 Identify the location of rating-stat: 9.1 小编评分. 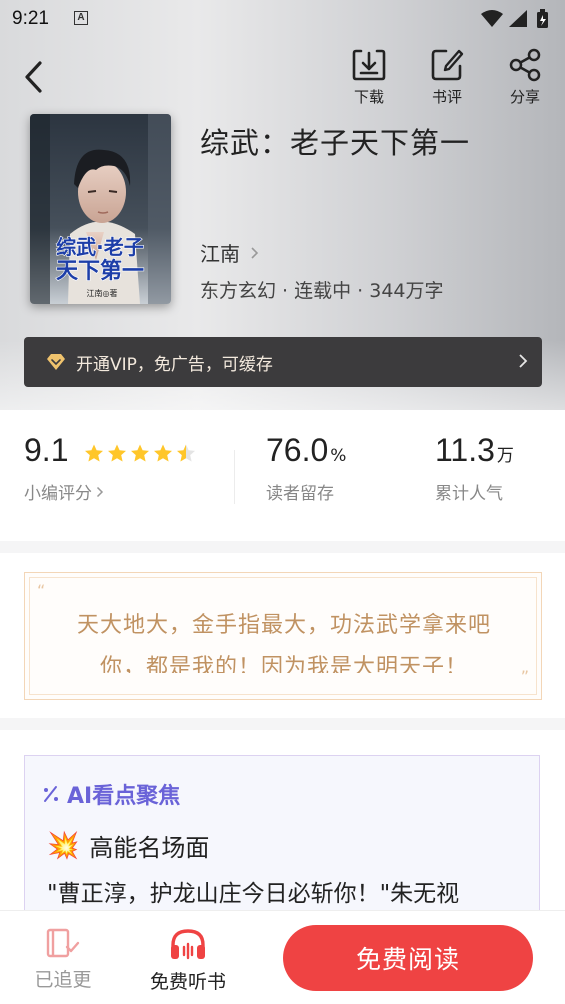
(110, 468).